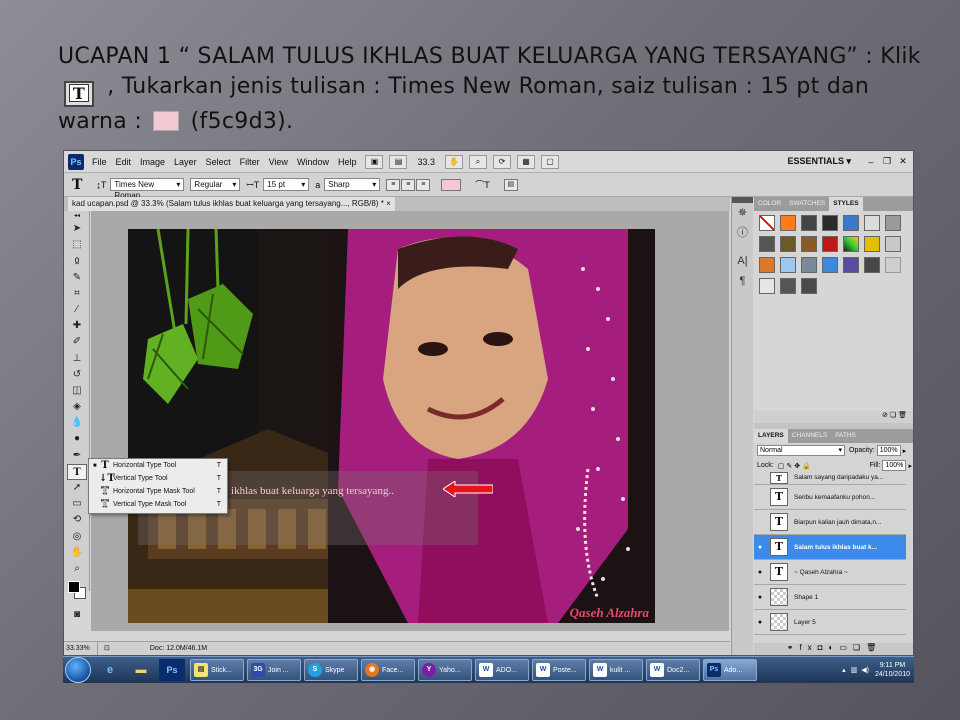 The height and width of the screenshot is (720, 960). What do you see at coordinates (830, 572) in the screenshot?
I see `layer-row: ● T ~ Qaseh Alzahra ~` at bounding box center [830, 572].